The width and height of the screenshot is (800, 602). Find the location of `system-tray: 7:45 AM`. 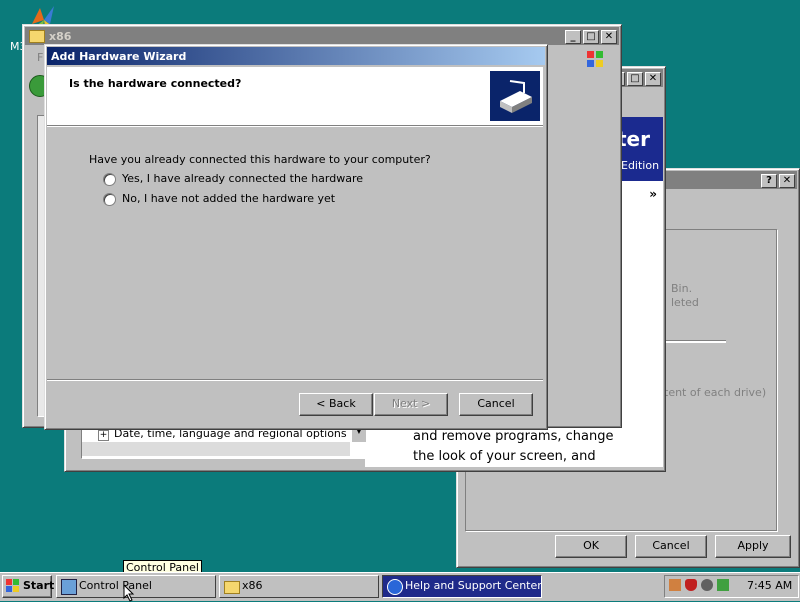

system-tray: 7:45 AM is located at coordinates (731, 586).